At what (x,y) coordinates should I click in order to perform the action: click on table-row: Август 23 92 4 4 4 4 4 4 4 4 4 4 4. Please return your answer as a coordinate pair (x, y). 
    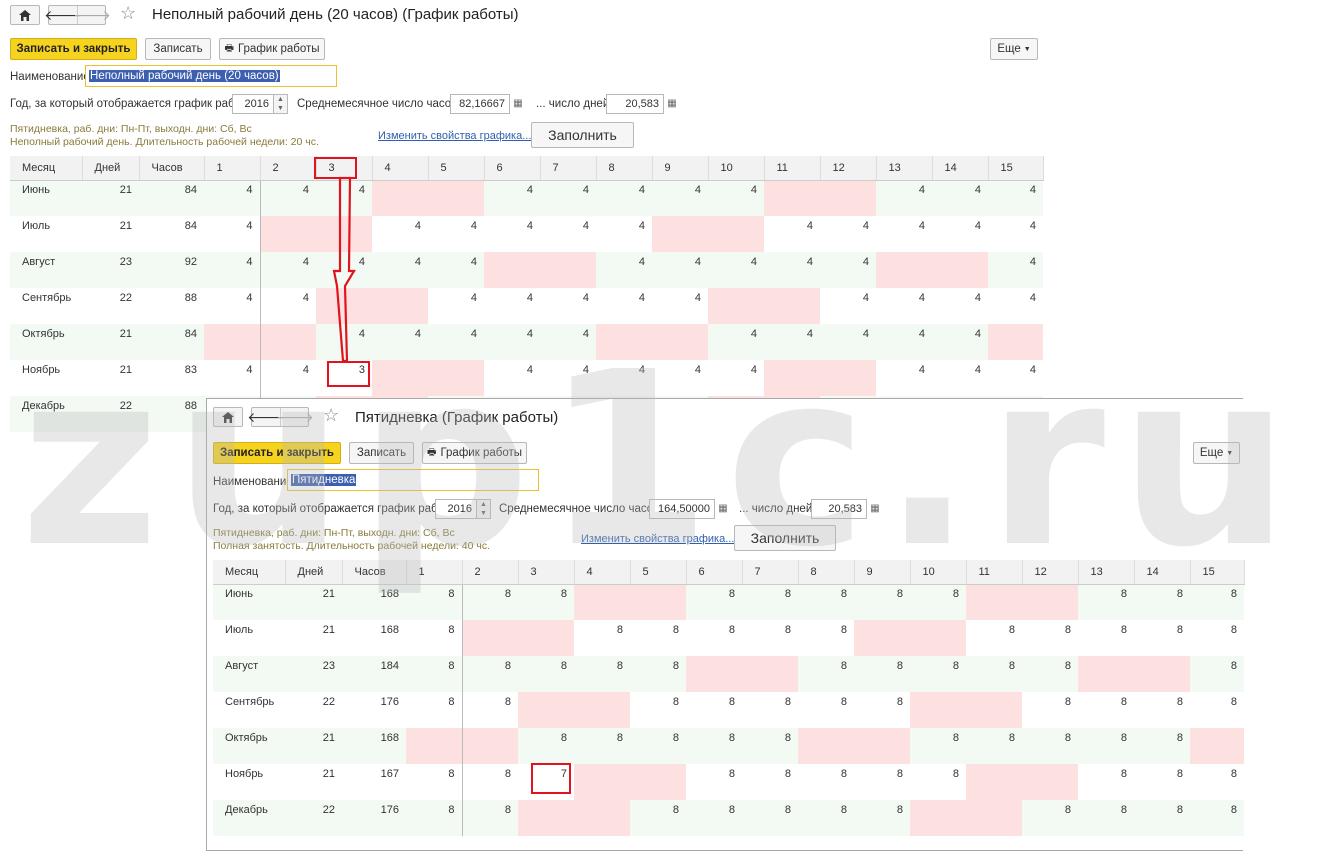
    Looking at the image, I should click on (526, 270).